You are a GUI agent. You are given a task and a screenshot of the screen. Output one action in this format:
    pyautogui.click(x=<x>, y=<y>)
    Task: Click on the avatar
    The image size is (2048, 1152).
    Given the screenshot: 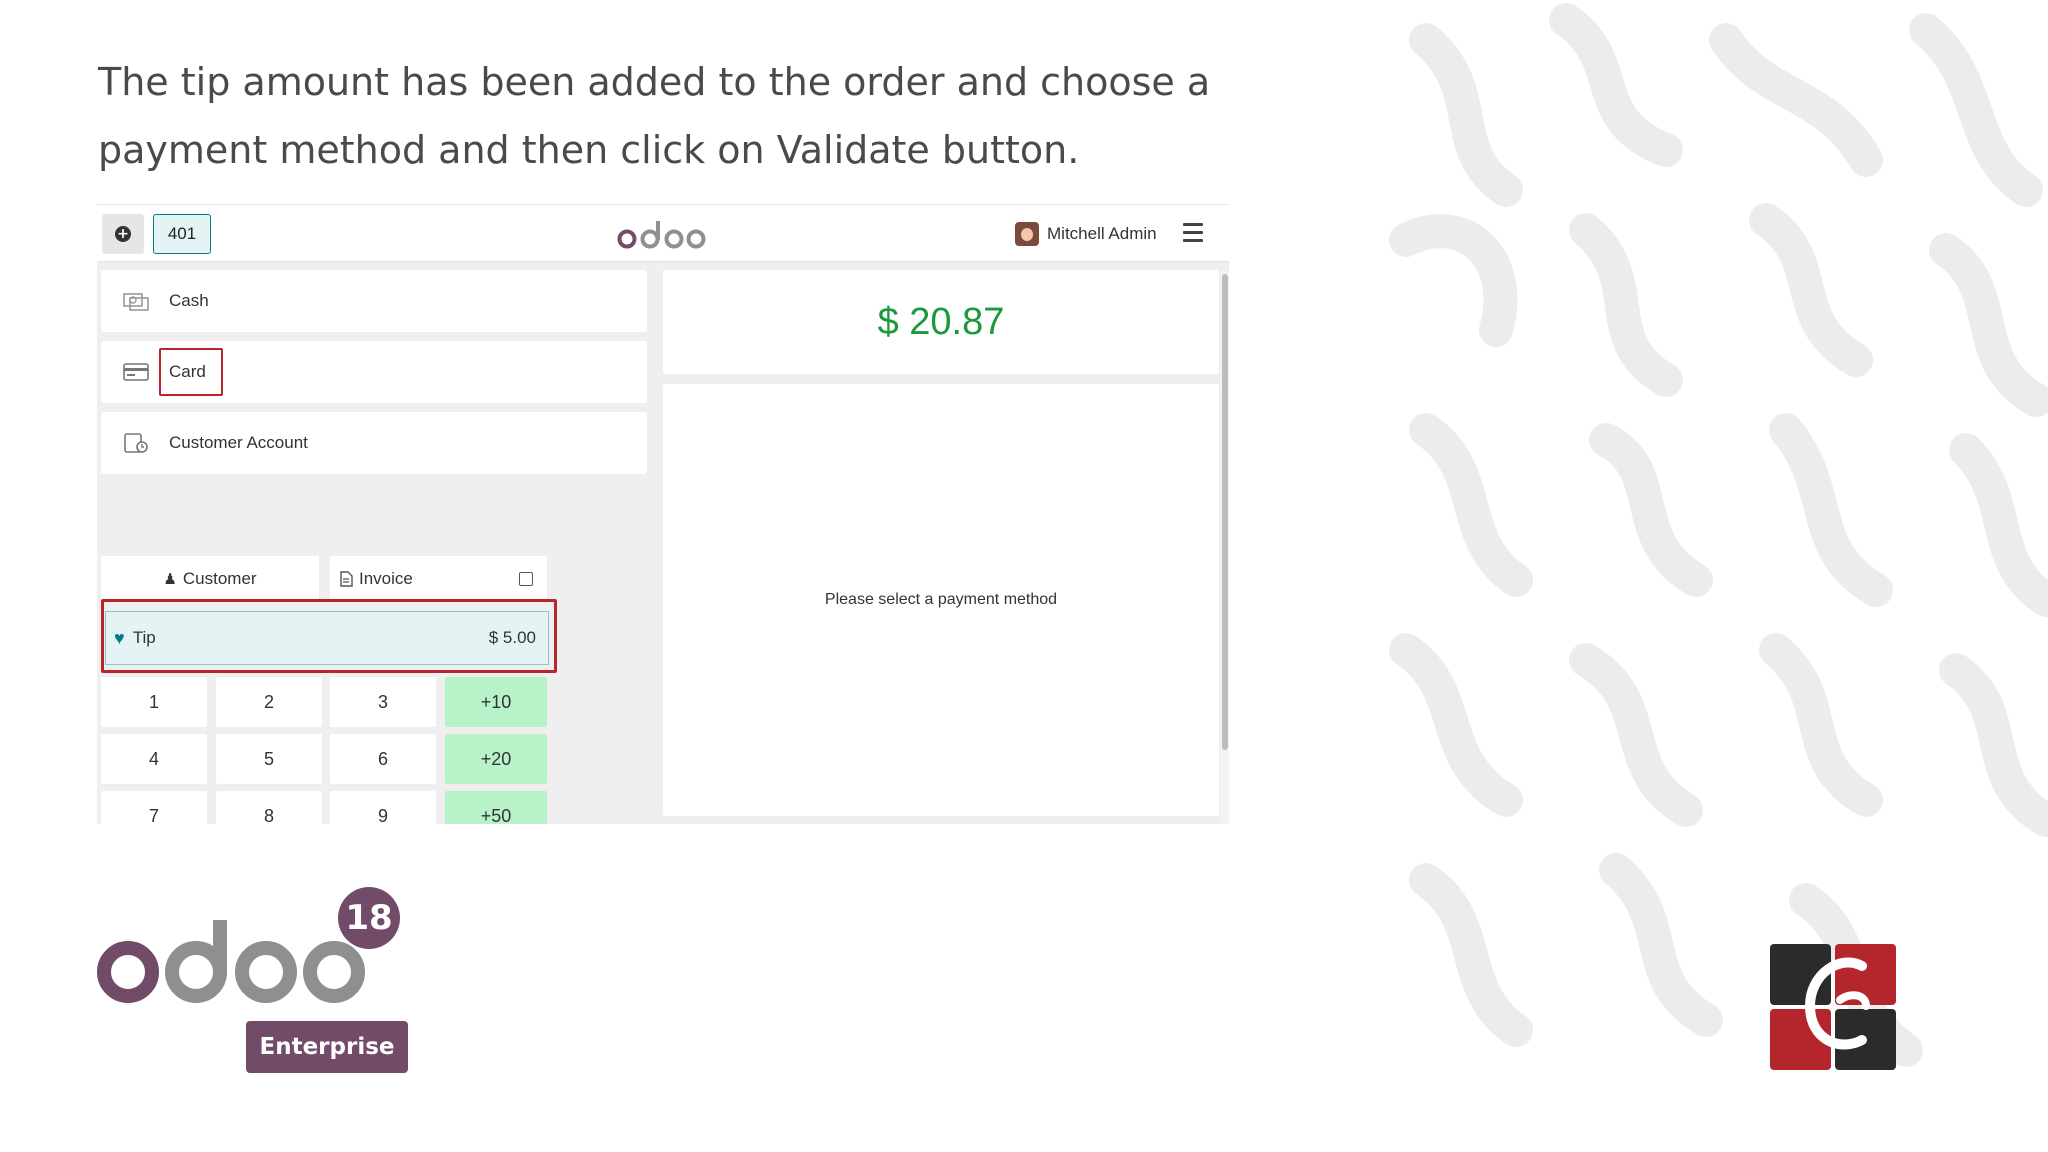 What is the action you would take?
    pyautogui.click(x=1027, y=234)
    